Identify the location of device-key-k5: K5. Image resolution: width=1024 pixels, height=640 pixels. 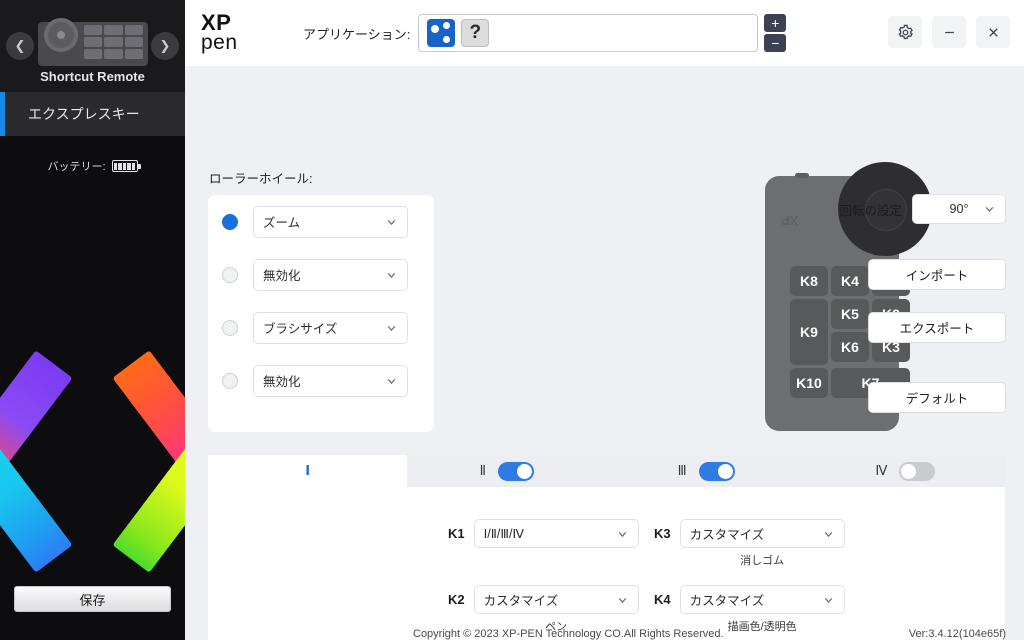
(850, 314).